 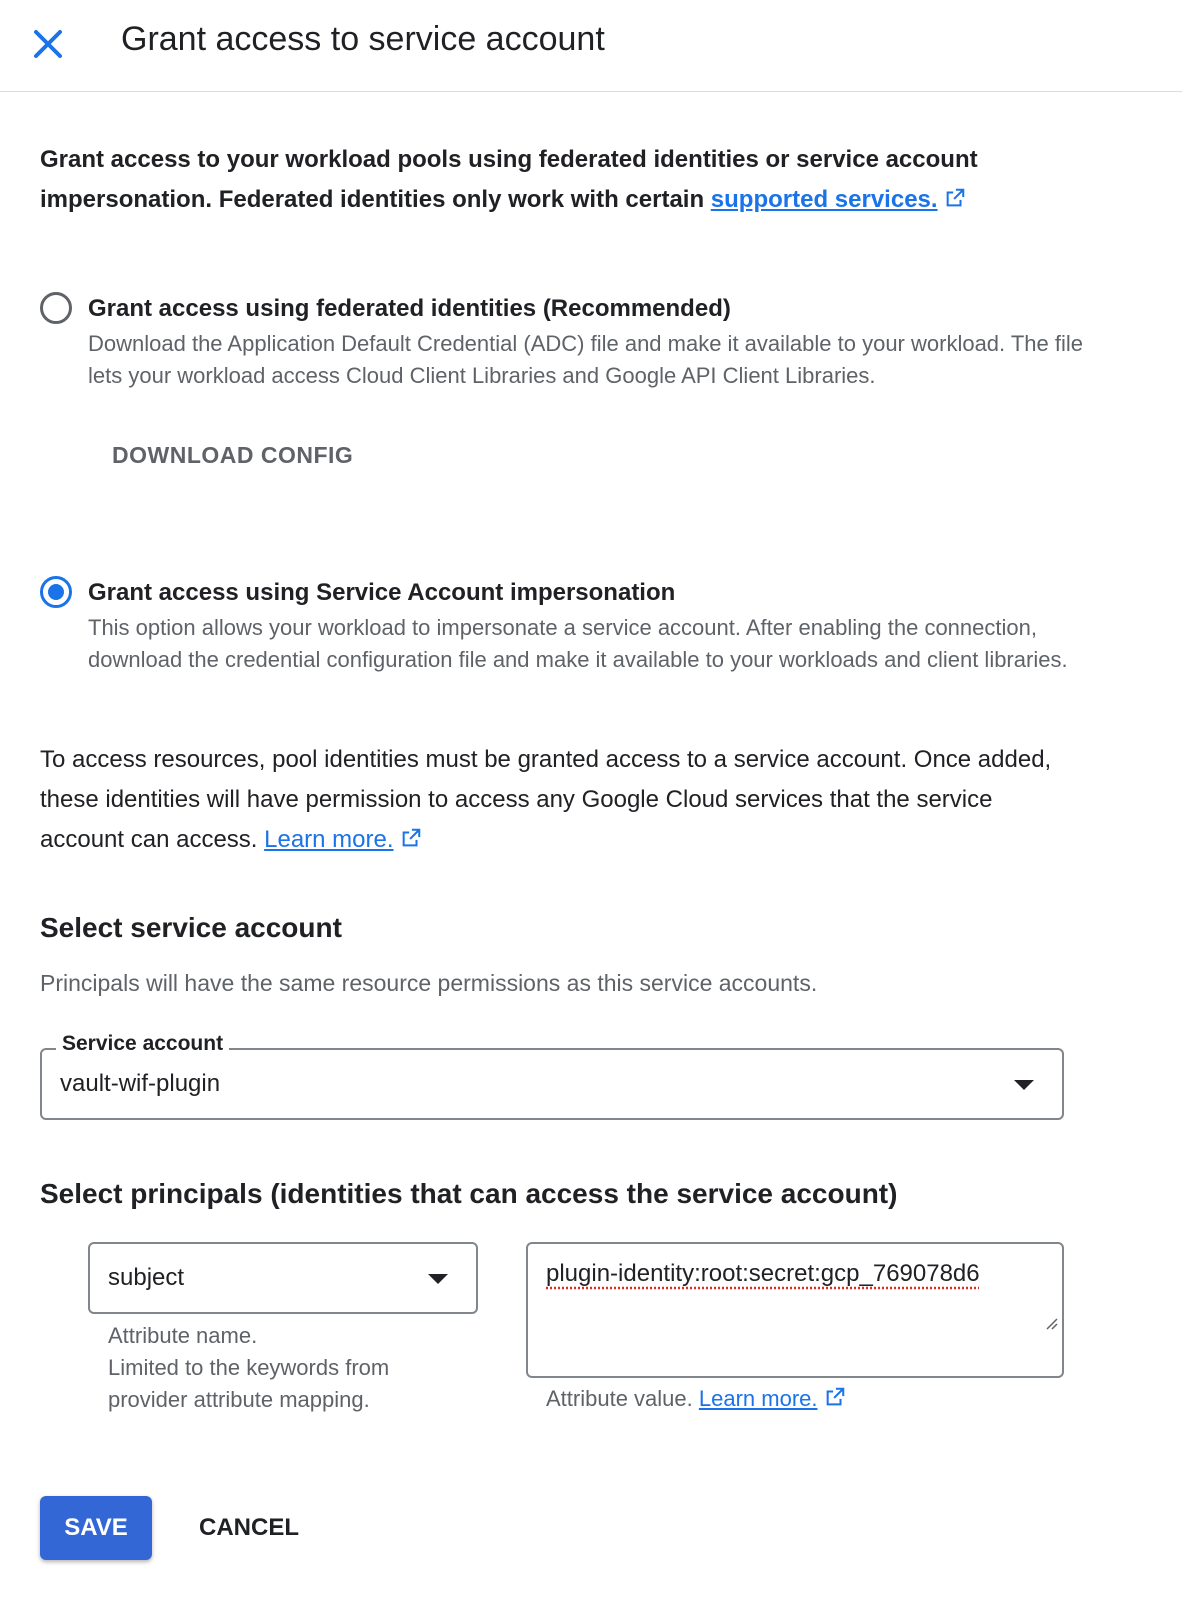 I want to click on attribute-name-helper-line: provider attribute mapping., so click(x=239, y=1399).